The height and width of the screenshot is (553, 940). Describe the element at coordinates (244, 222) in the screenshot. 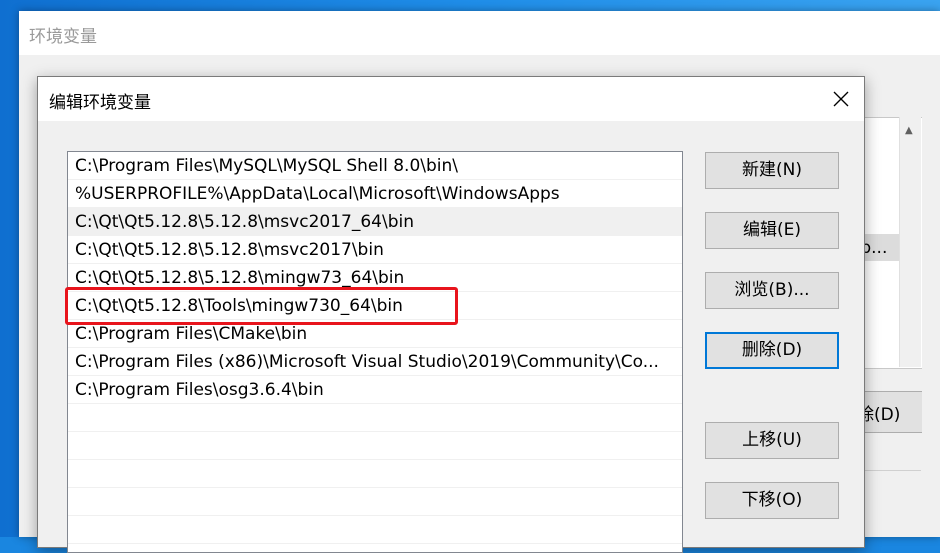

I see `list-item-text: C:\Qt\Qt5.12.8\5.12.8\msvc2017_64\bin` at that location.